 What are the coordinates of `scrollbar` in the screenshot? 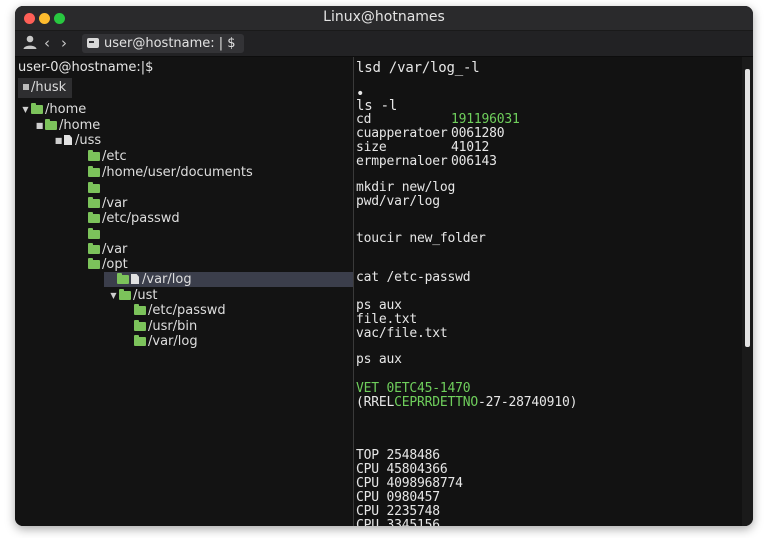 It's located at (747, 291).